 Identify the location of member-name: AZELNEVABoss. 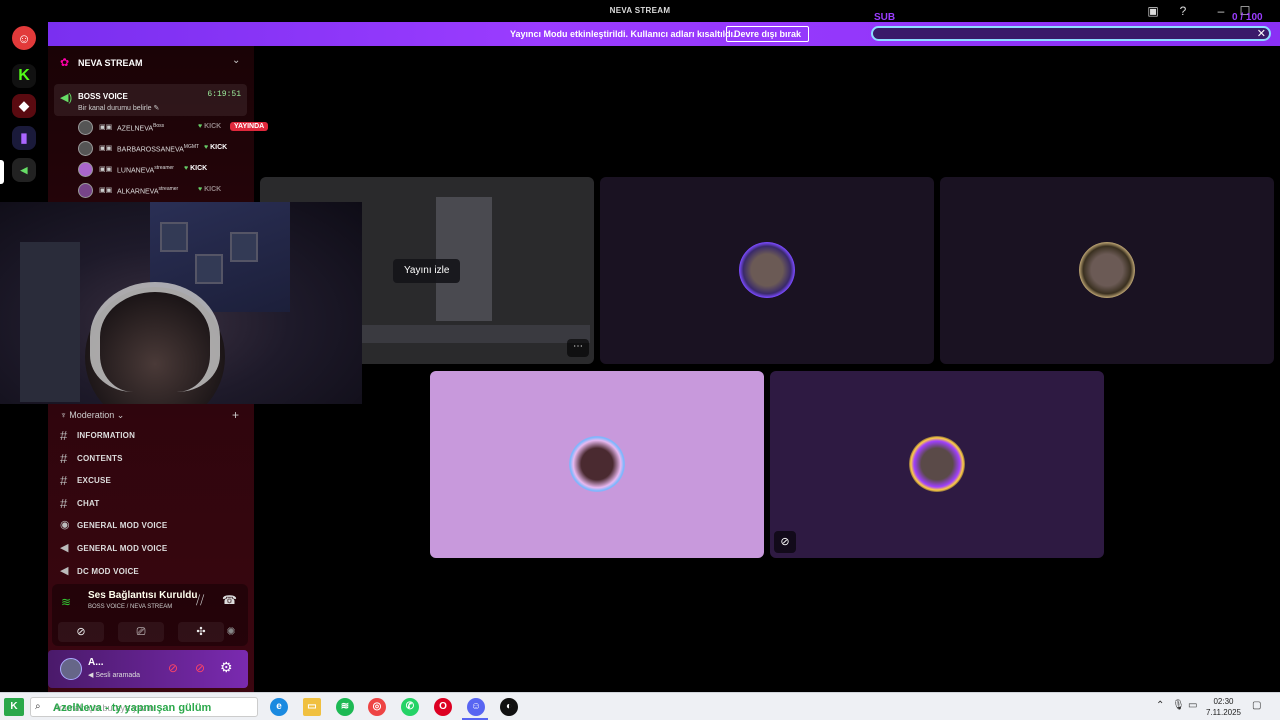
(141, 128).